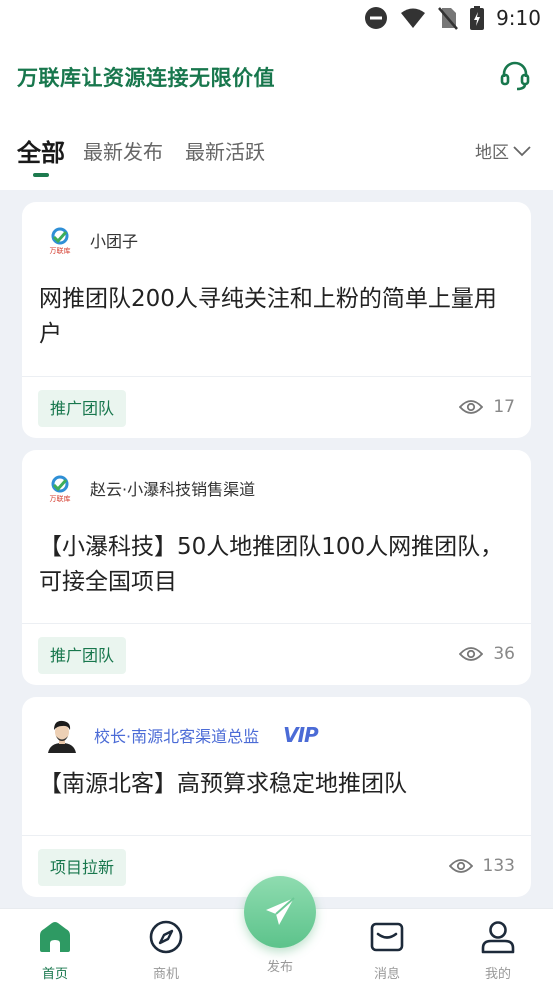  Describe the element at coordinates (492, 153) in the screenshot. I see `region-filter-label: 地区` at that location.